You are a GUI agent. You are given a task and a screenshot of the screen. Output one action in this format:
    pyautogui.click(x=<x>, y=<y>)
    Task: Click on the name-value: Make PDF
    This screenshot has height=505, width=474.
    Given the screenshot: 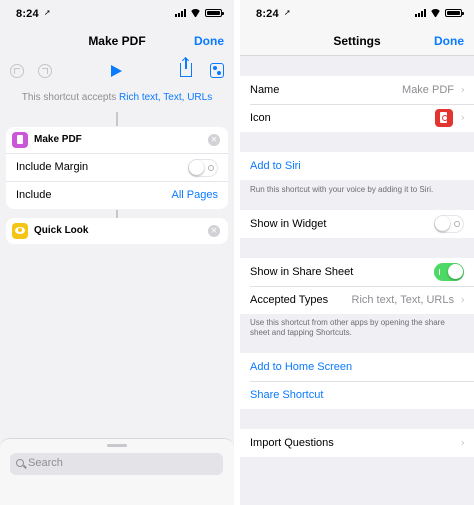 What is the action you would take?
    pyautogui.click(x=428, y=90)
    